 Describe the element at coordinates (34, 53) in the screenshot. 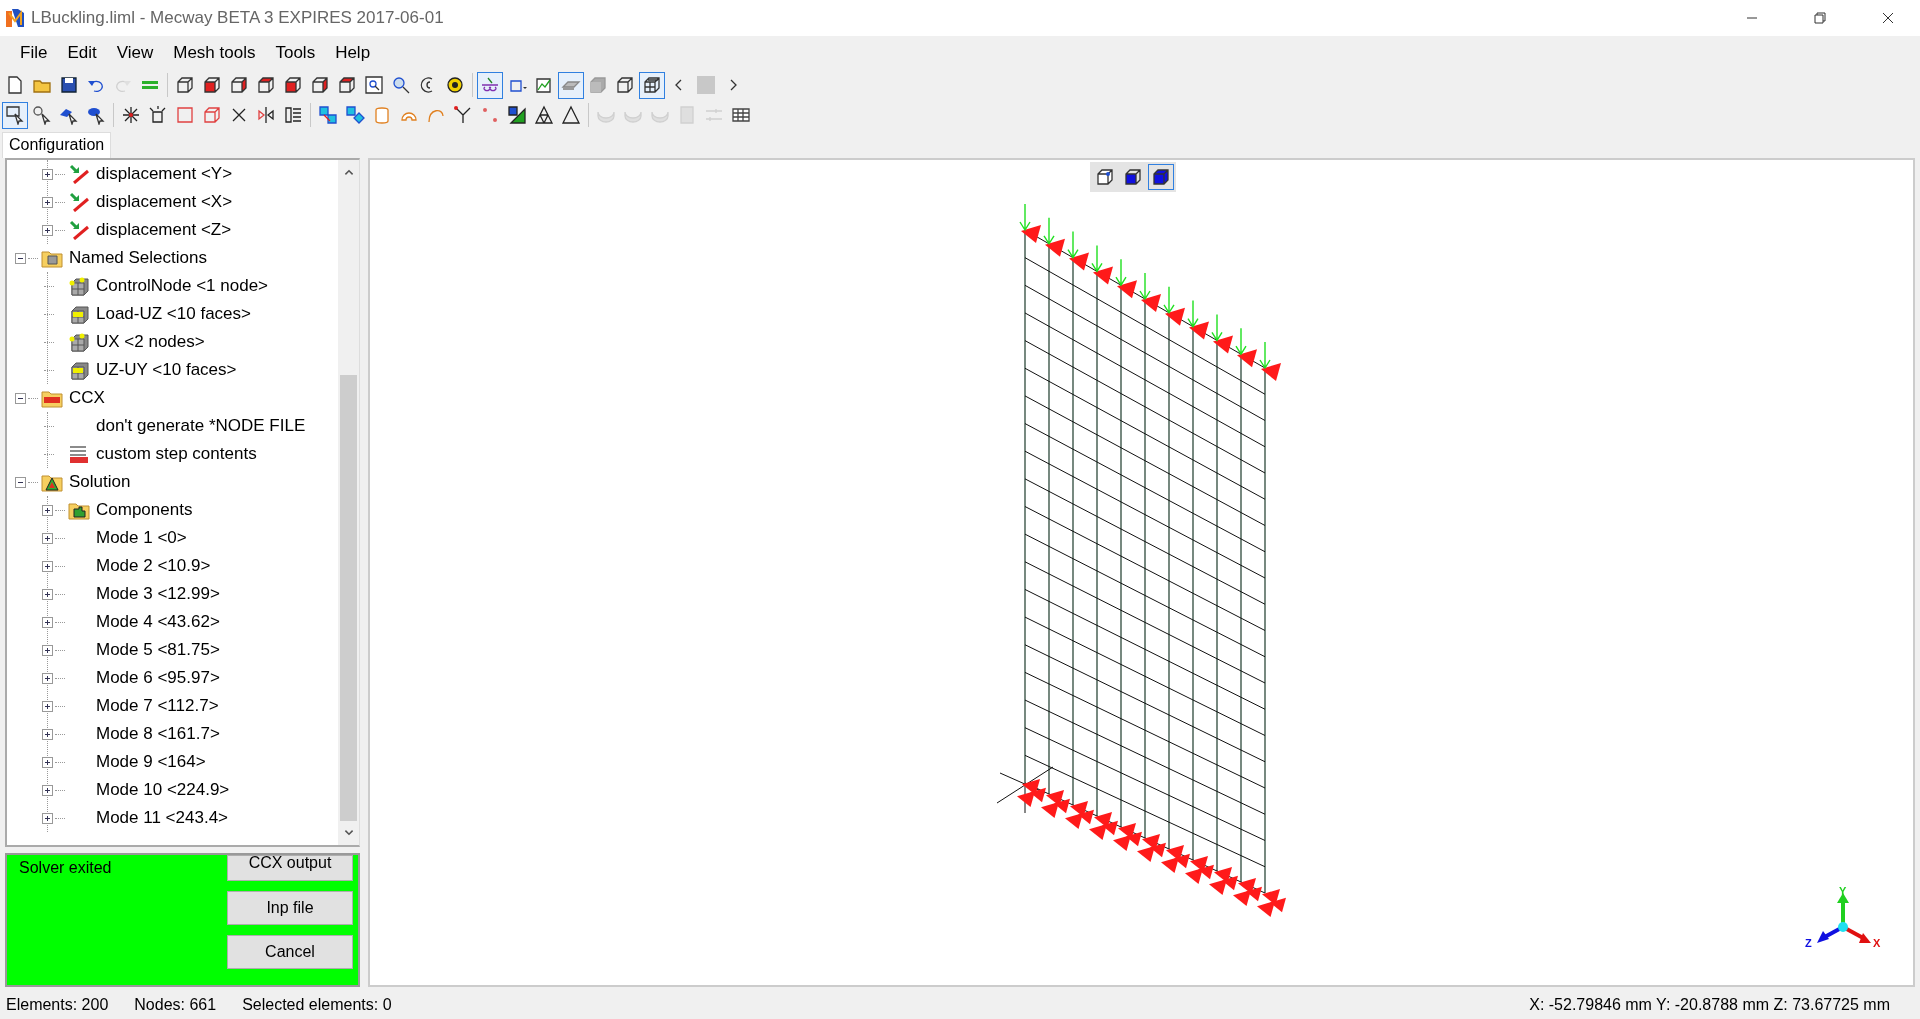

I see `menu-item: File` at that location.